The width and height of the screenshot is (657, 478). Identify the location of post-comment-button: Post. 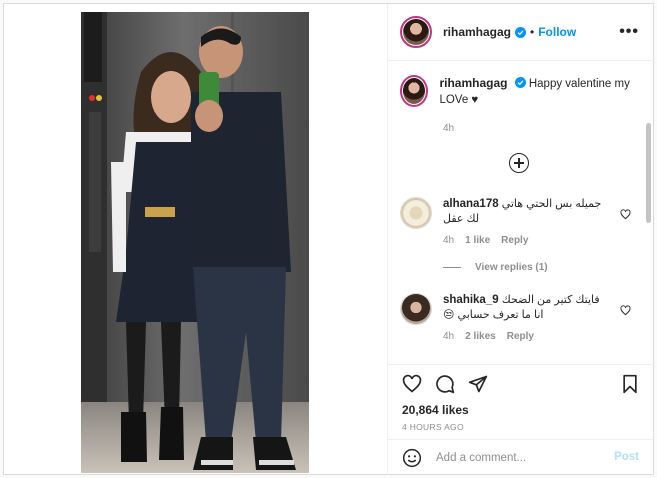
(626, 457).